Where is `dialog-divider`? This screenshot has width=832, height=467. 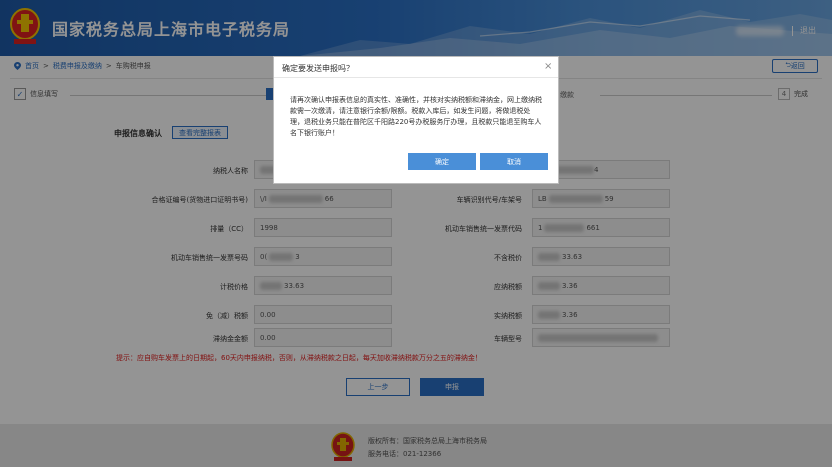 dialog-divider is located at coordinates (416, 77).